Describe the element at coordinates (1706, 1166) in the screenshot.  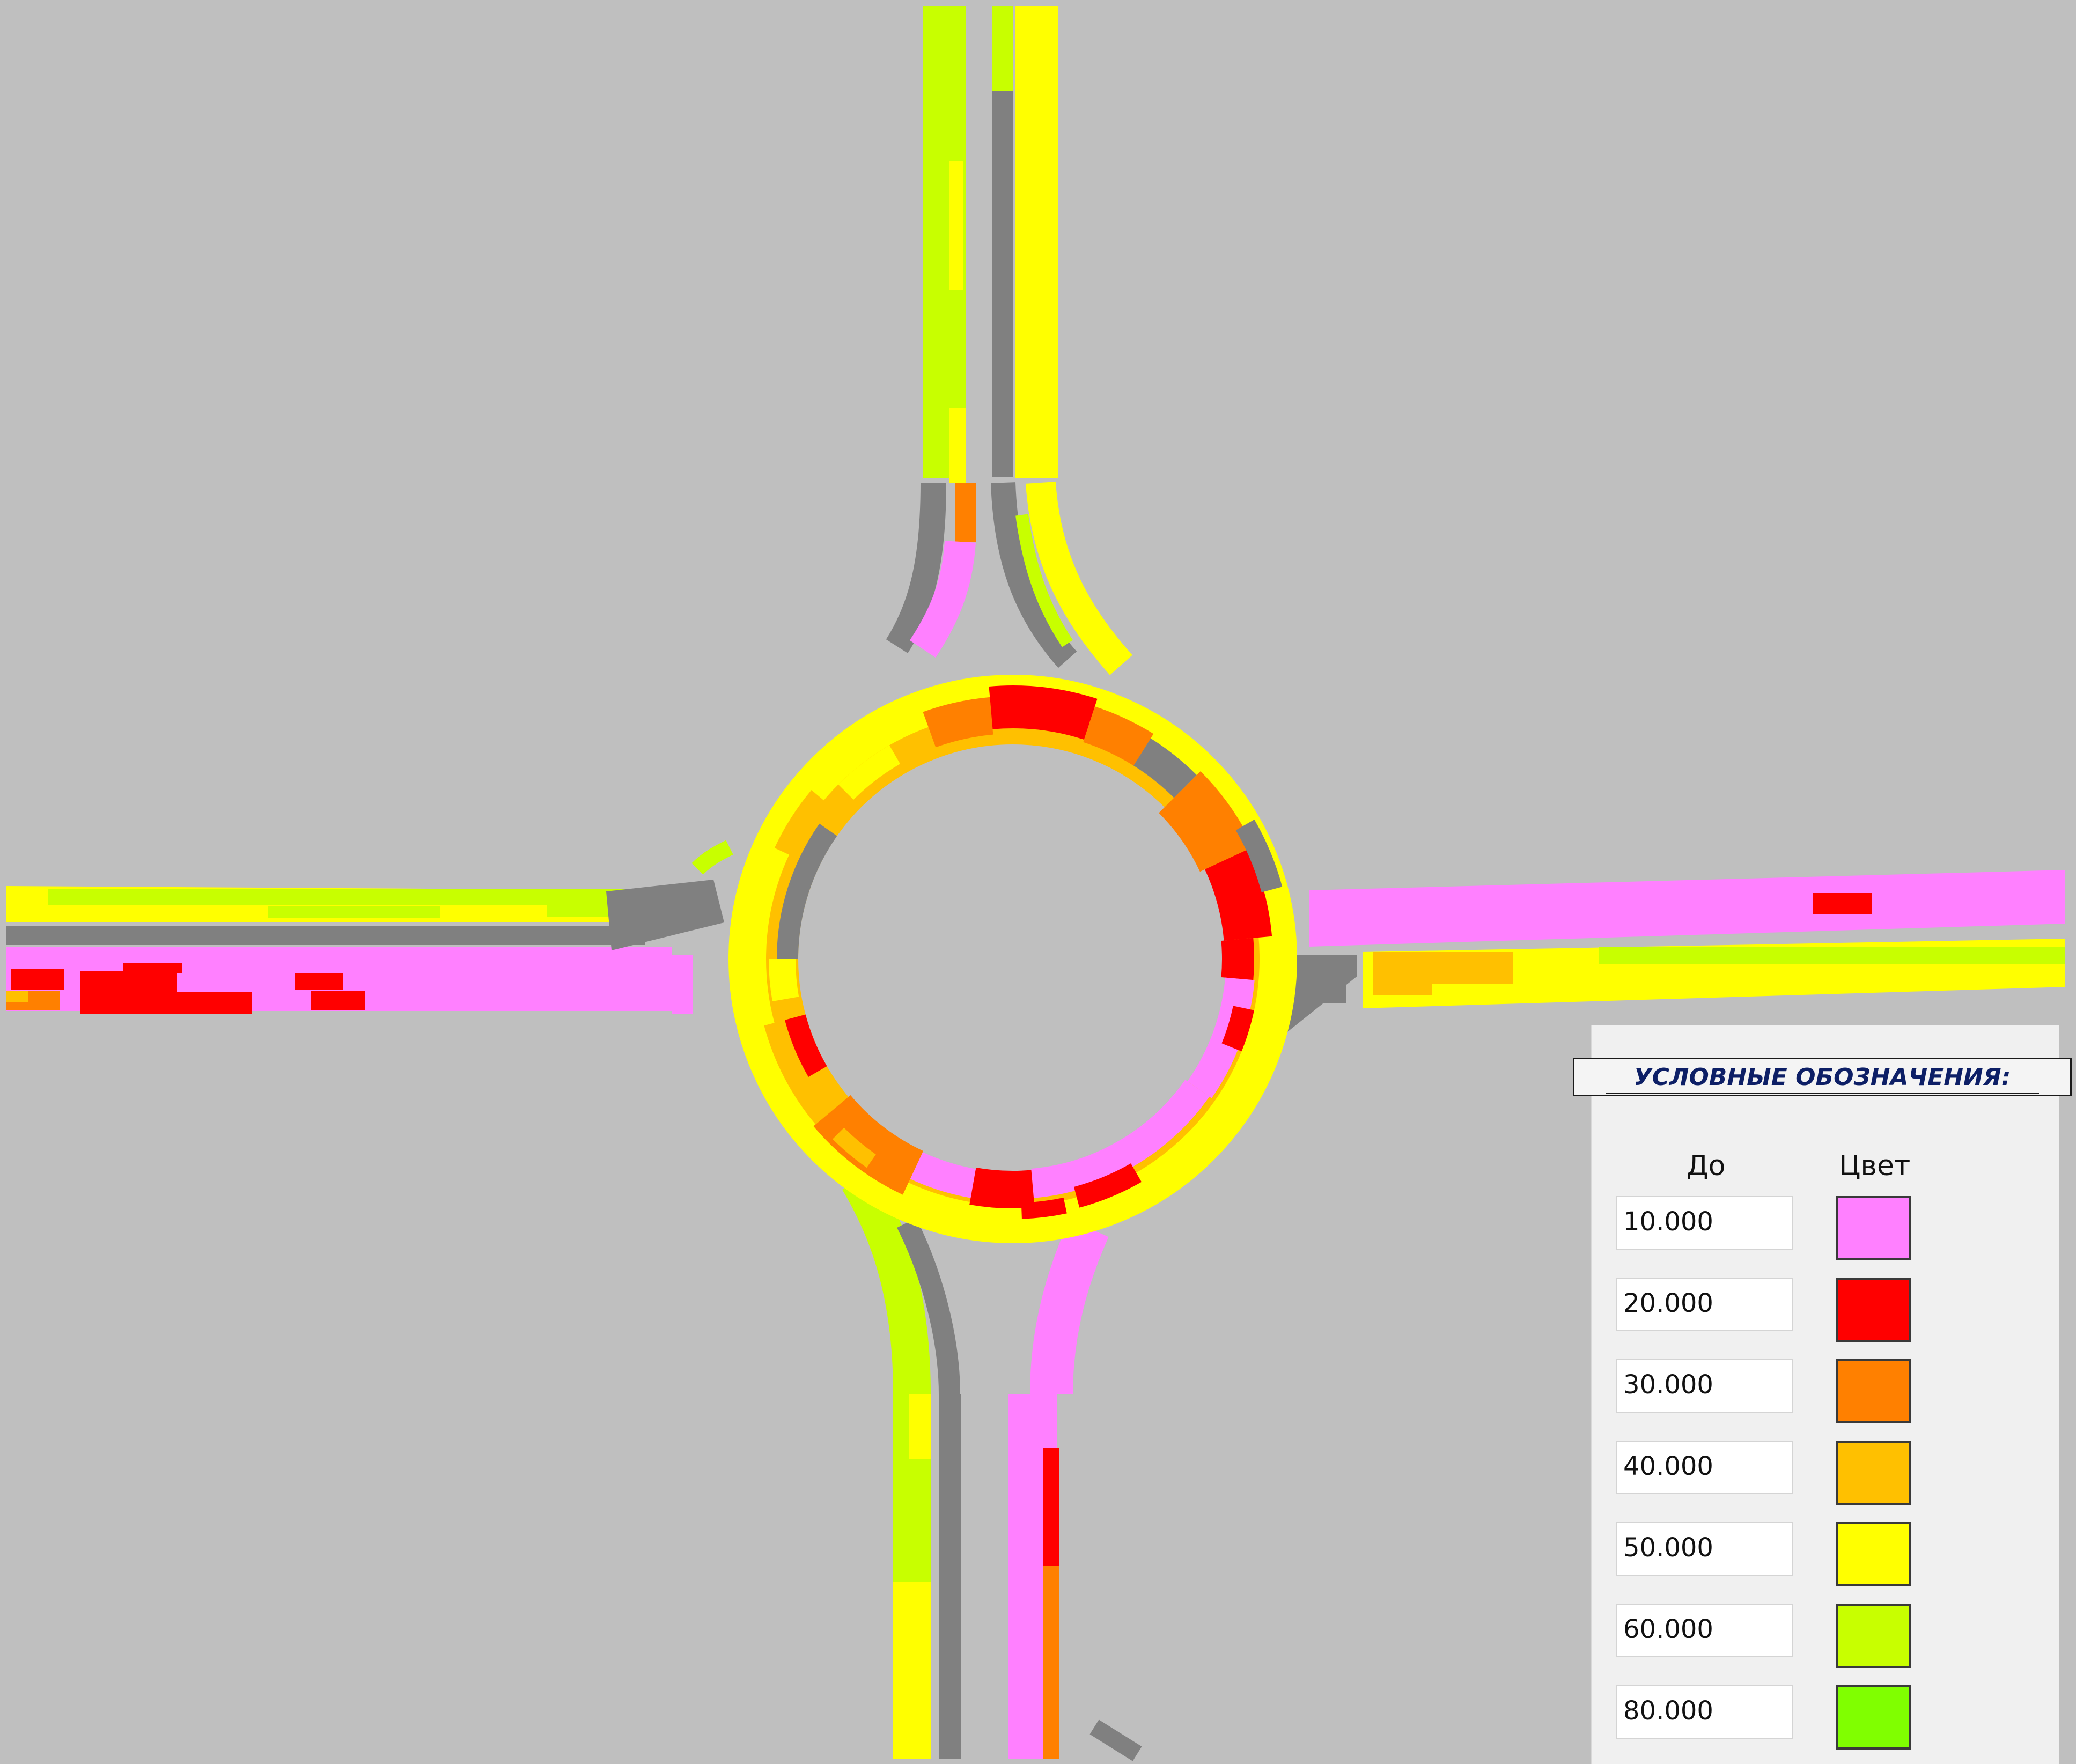
I see `legend-column-value-header: До` at that location.